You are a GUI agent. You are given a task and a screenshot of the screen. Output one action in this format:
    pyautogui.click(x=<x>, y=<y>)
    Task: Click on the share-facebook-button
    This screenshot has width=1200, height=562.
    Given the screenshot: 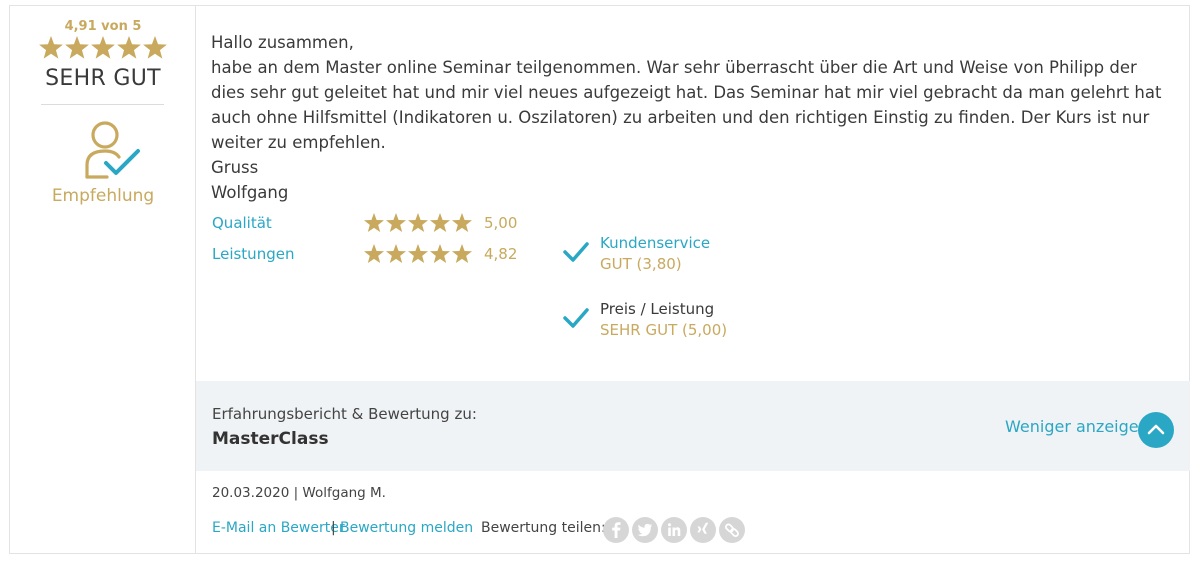 What is the action you would take?
    pyautogui.click(x=616, y=530)
    